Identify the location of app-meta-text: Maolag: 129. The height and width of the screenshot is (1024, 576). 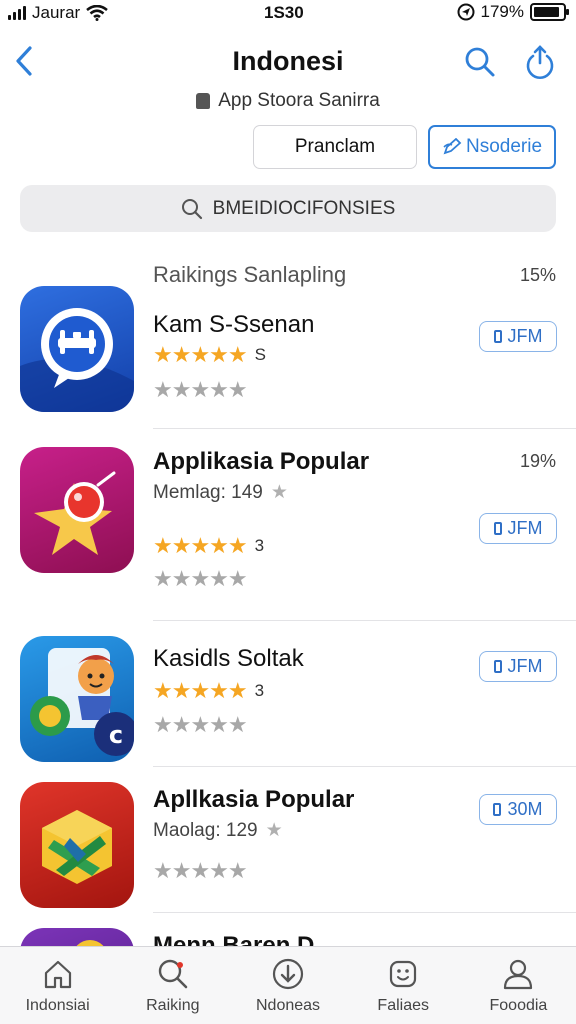
(205, 830).